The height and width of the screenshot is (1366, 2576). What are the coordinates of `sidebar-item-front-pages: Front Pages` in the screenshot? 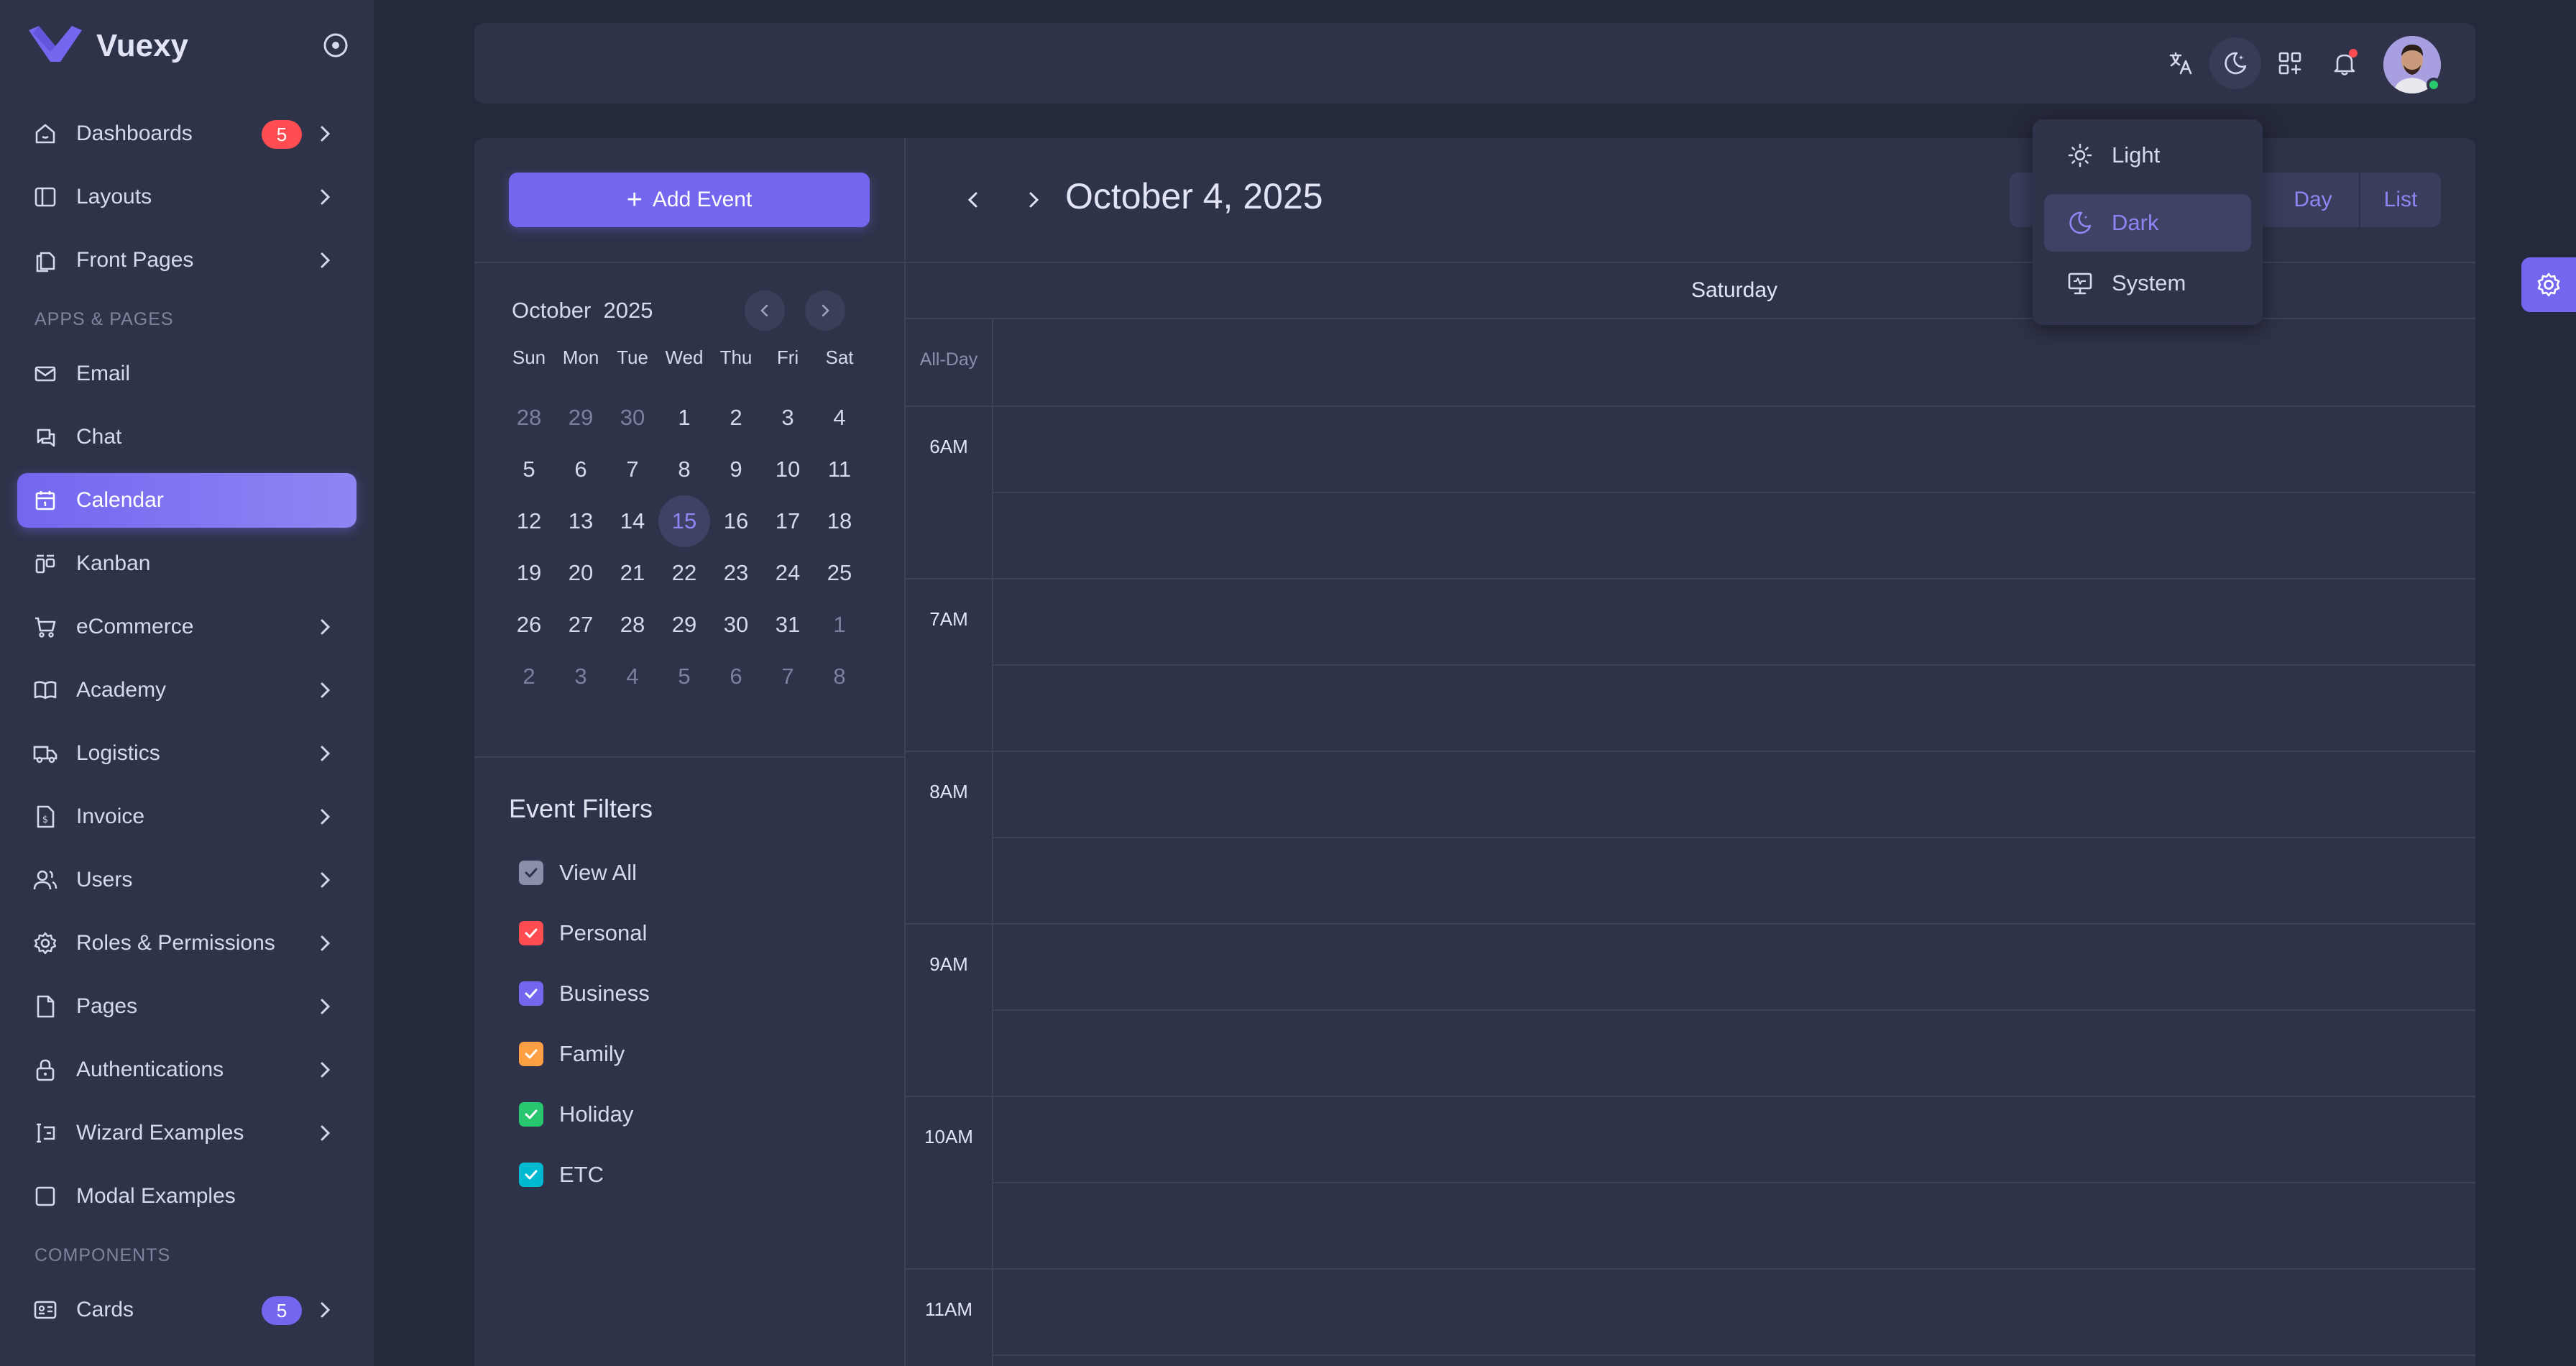 It's located at (186, 260).